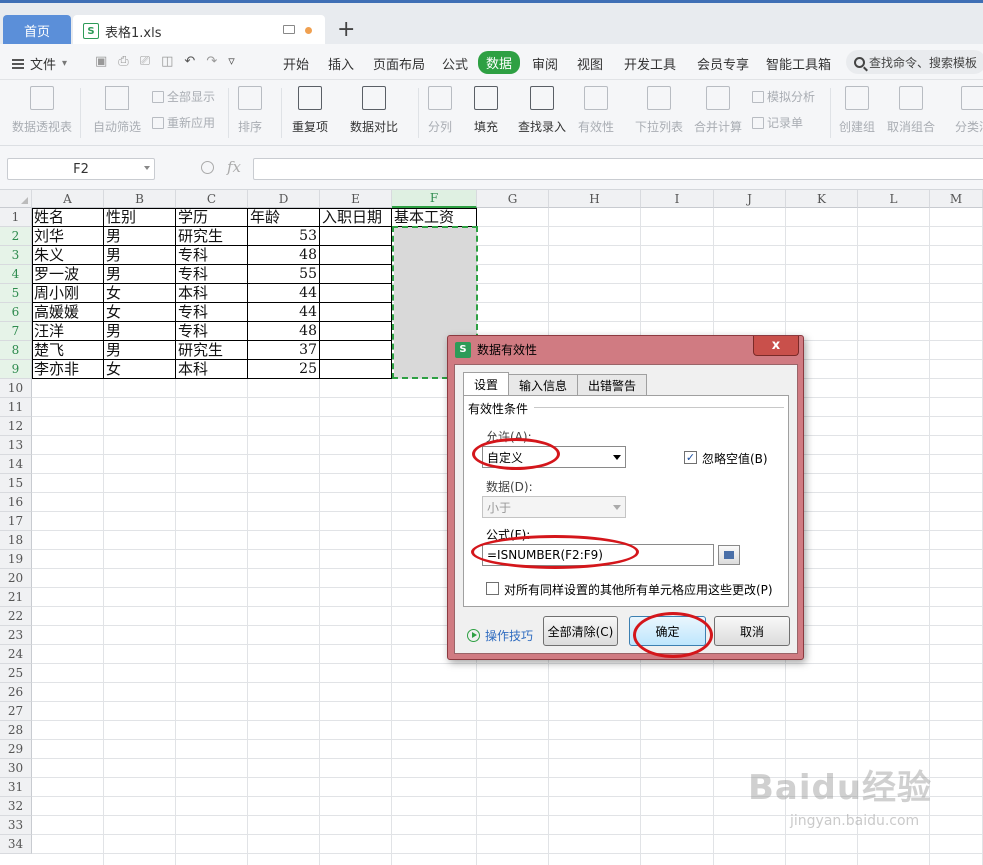 The height and width of the screenshot is (865, 983). I want to click on monitor-icon, so click(289, 29).